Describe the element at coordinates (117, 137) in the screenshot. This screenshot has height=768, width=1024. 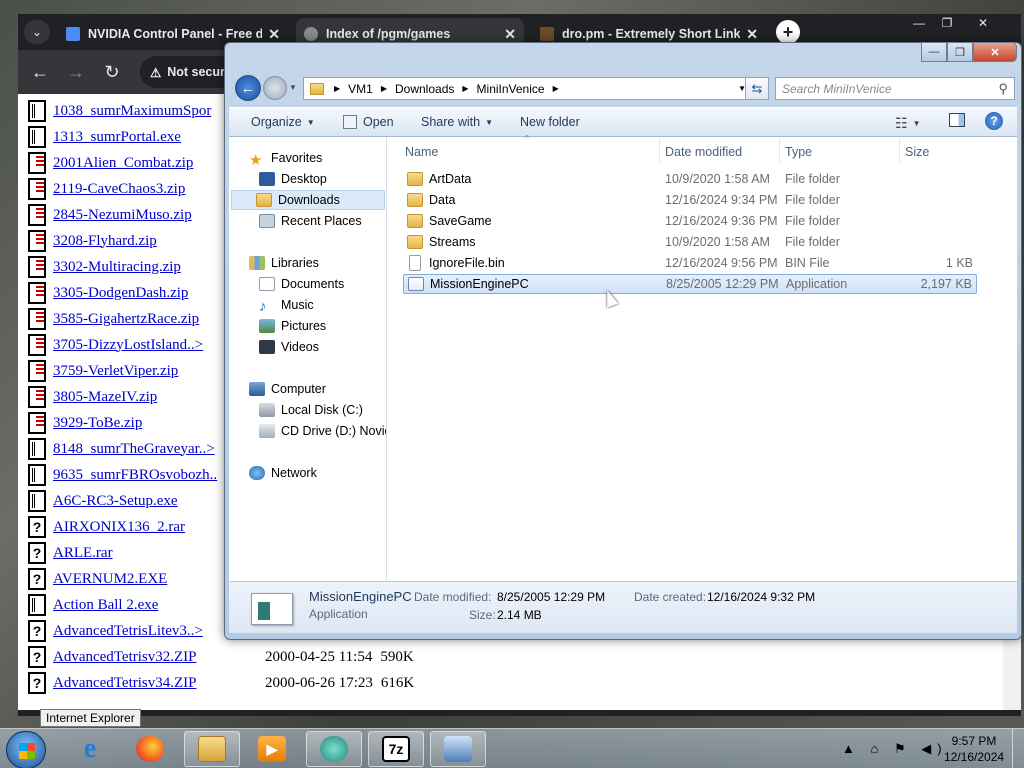
I see `file-link: 1313_sumrPortal.exe` at that location.